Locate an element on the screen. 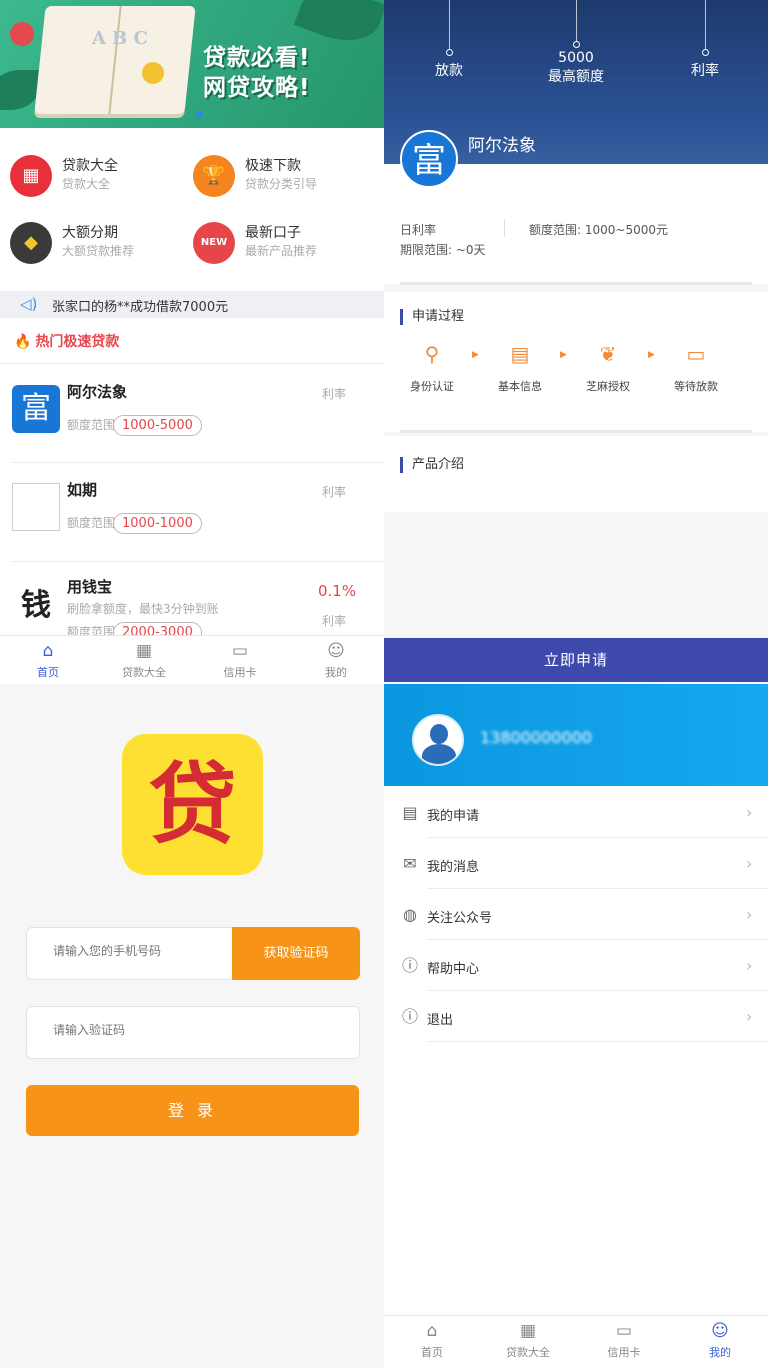  product-card: 富 阿尔法象 额度范围 1000-5000 利率 is located at coordinates (192, 414).